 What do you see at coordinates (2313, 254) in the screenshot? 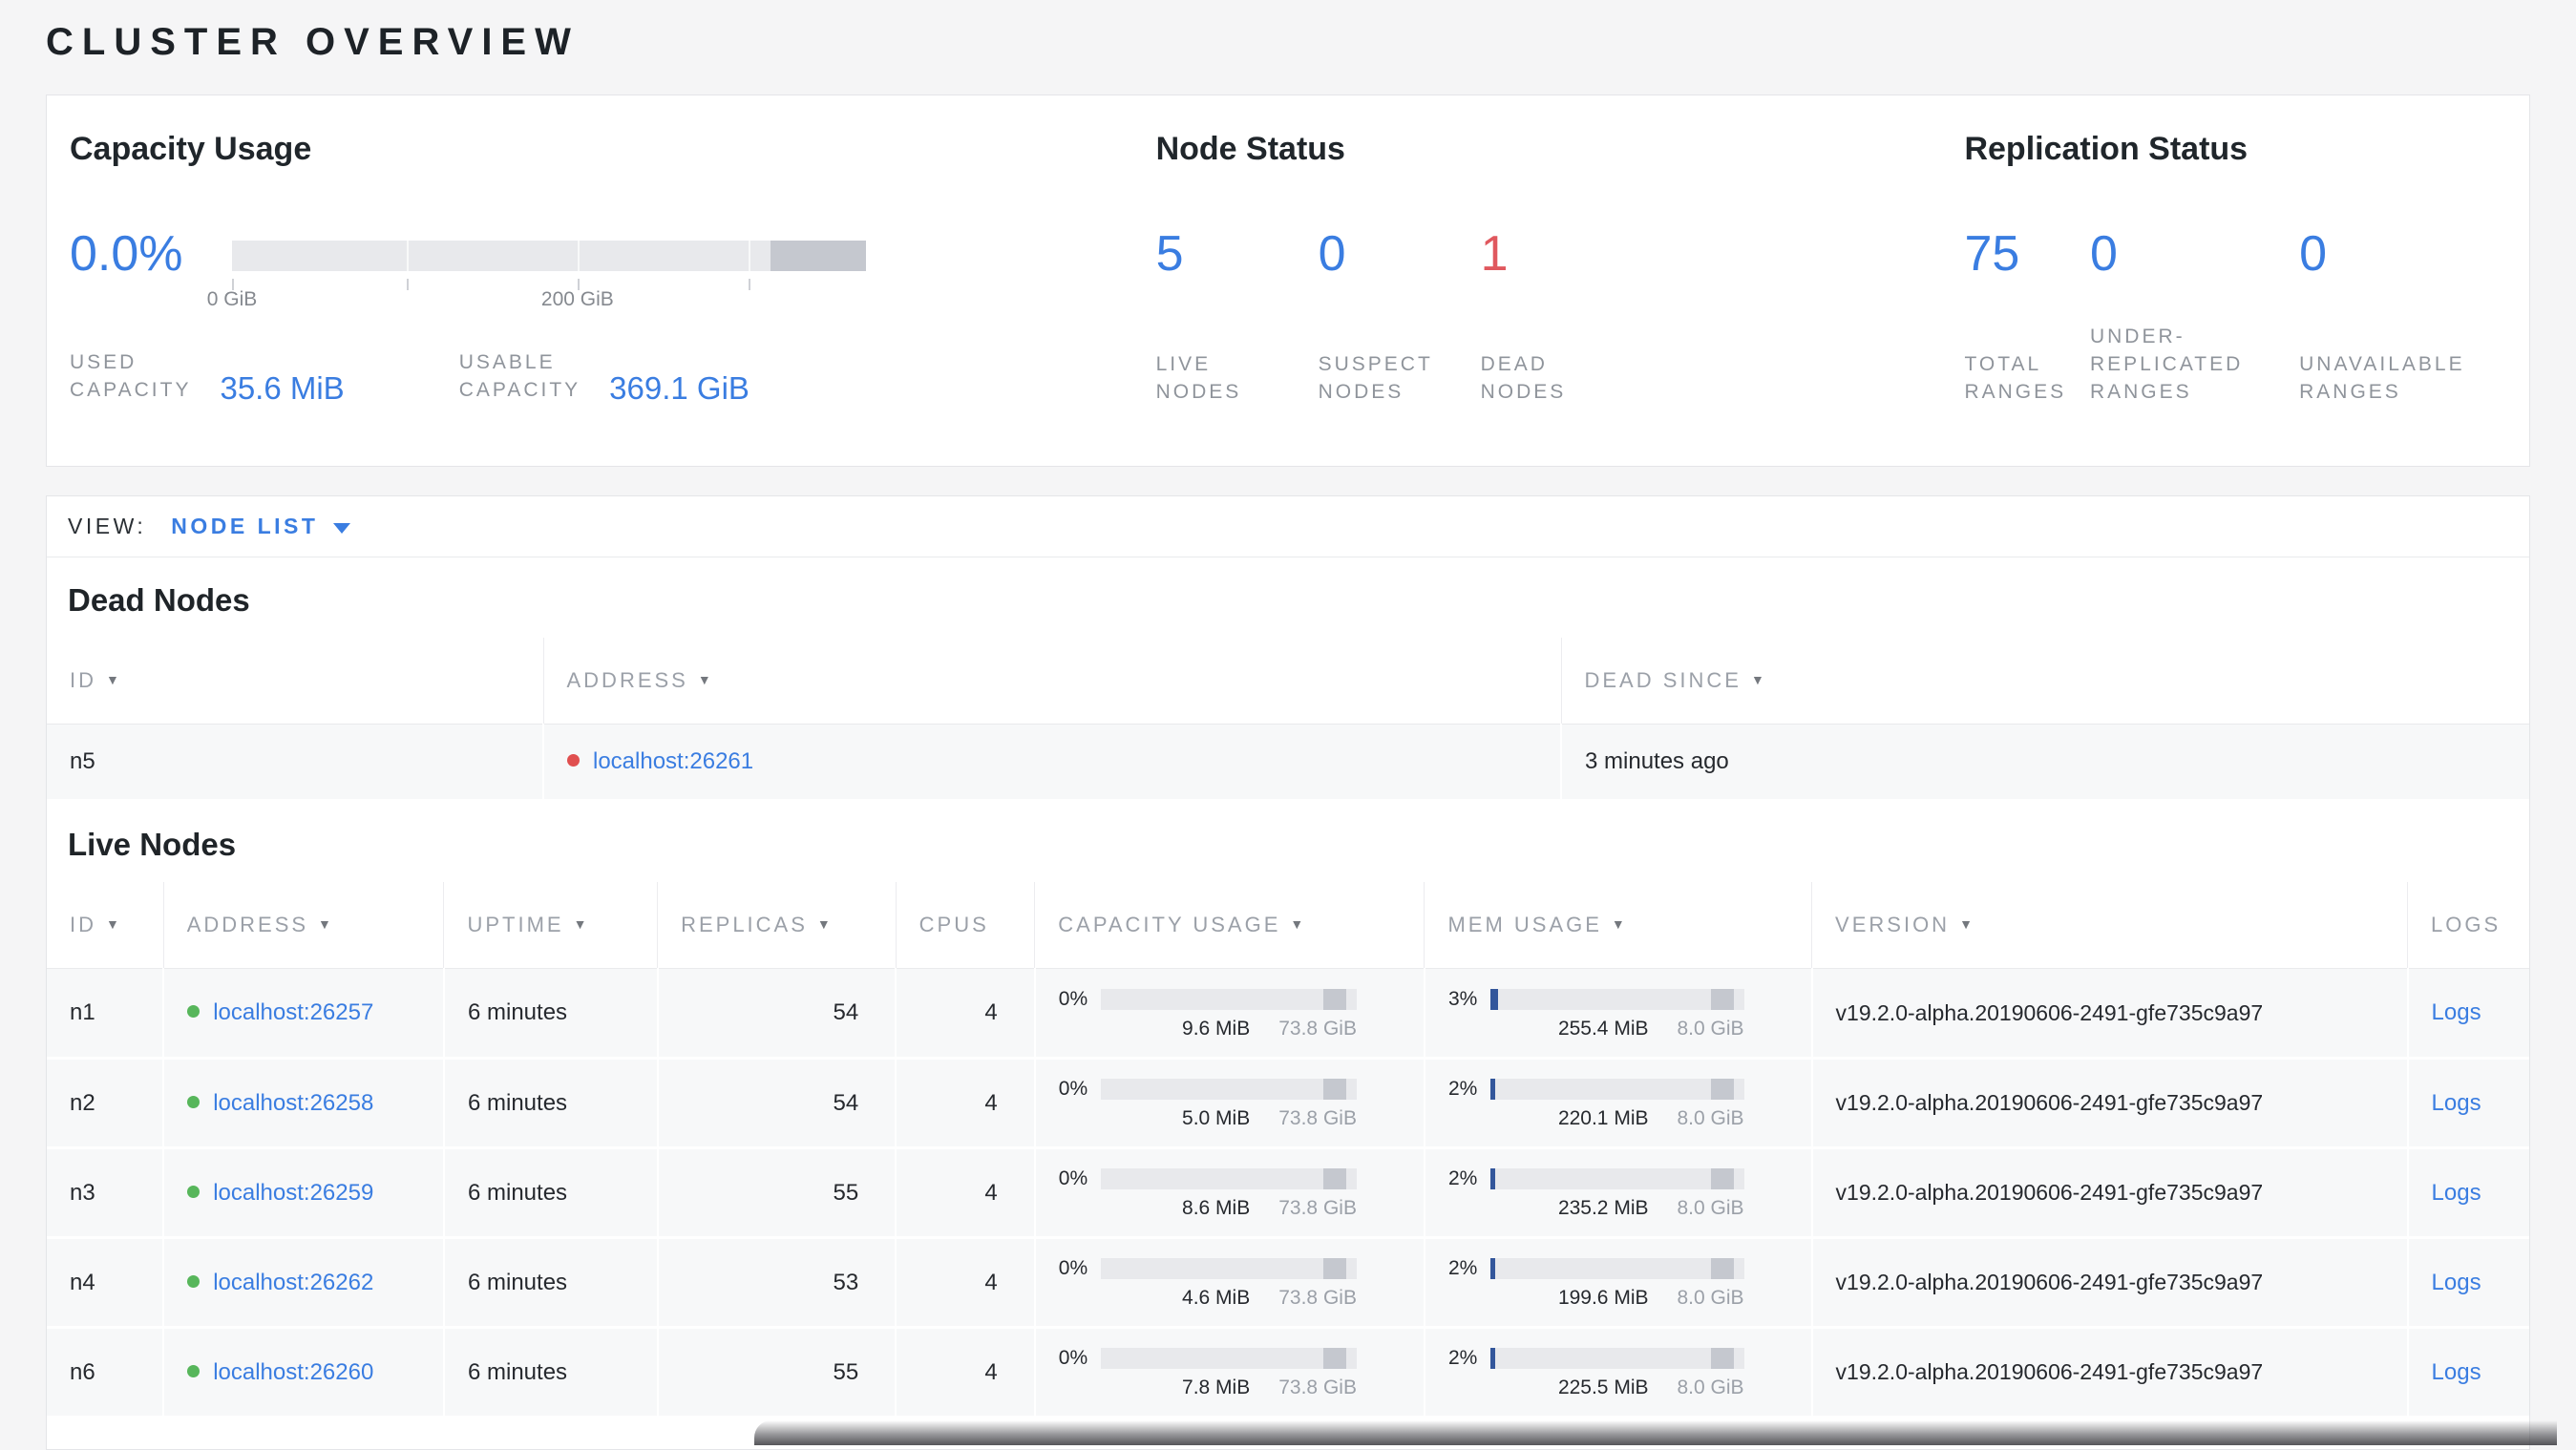
I see `unavailable-ranges-count: 0` at bounding box center [2313, 254].